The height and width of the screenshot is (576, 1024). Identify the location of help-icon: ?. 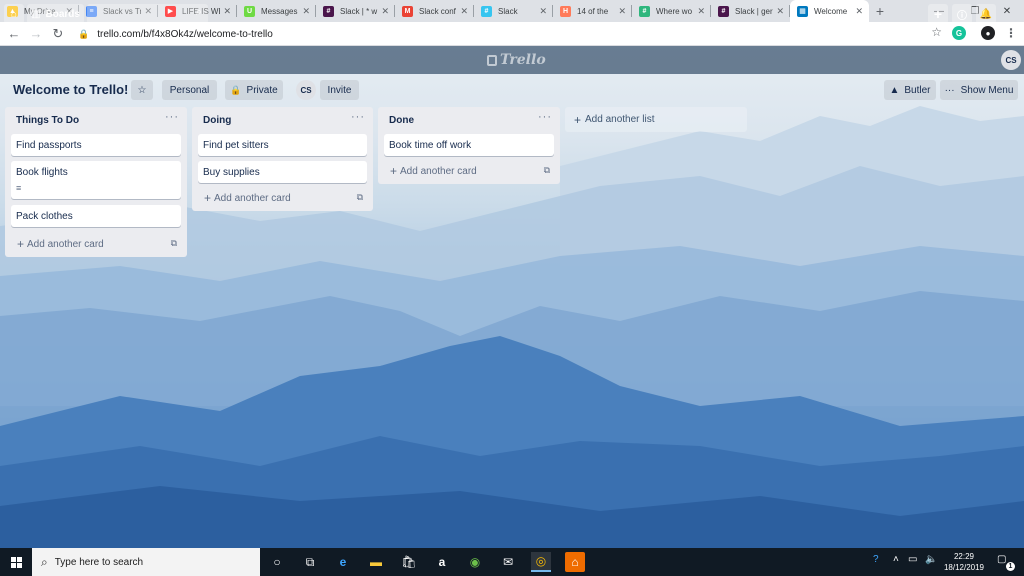
(876, 559).